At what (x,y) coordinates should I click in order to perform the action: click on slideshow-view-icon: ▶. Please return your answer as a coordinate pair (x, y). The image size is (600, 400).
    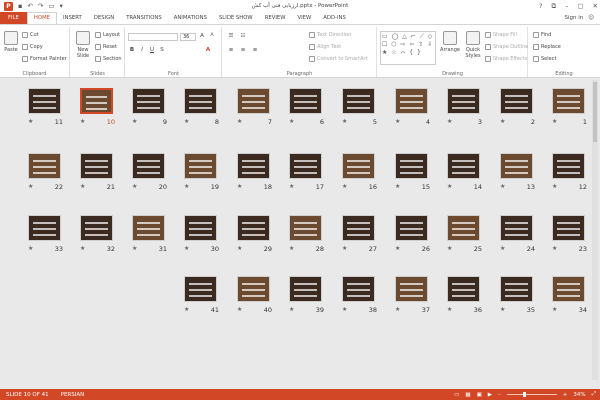
    Looking at the image, I should click on (490, 395).